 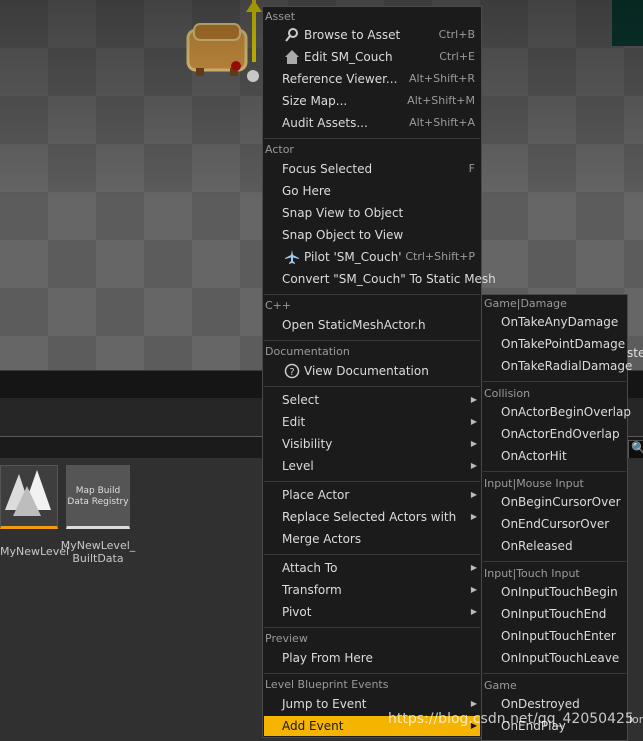 I want to click on asset-label-mynewlevel: MyNewLevel, so click(x=35, y=551).